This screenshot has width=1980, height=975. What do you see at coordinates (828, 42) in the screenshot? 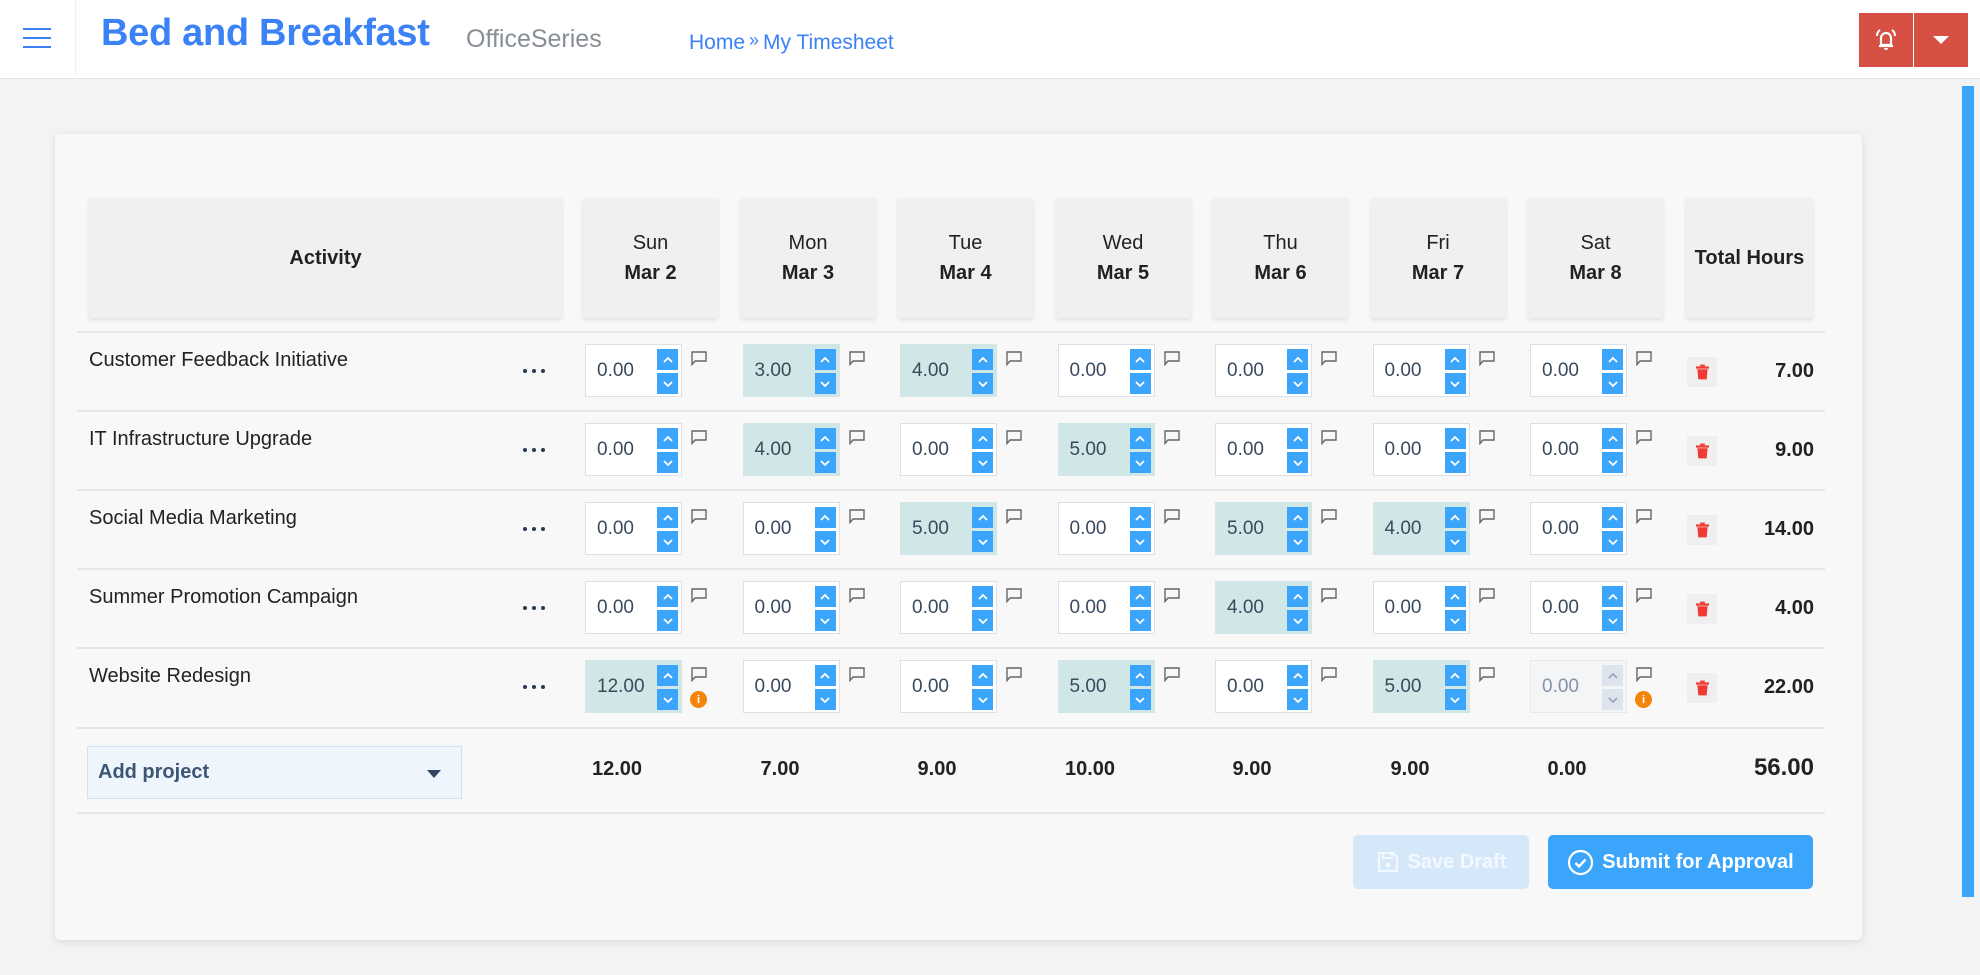
I see `breadcrumb-my-timesheet: My Timesheet` at bounding box center [828, 42].